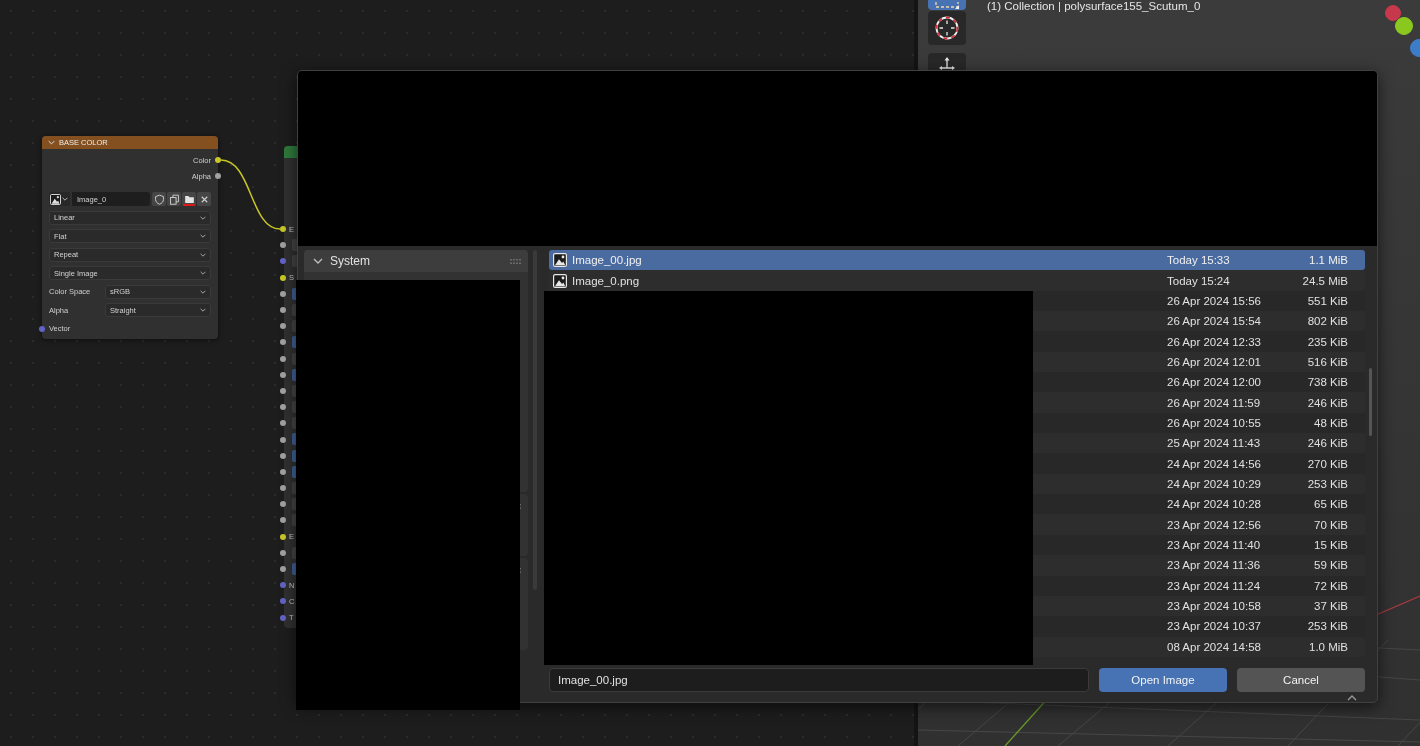  I want to click on file-row: Image_00.jpg Today 15:33 1.1 MiB, so click(957, 260).